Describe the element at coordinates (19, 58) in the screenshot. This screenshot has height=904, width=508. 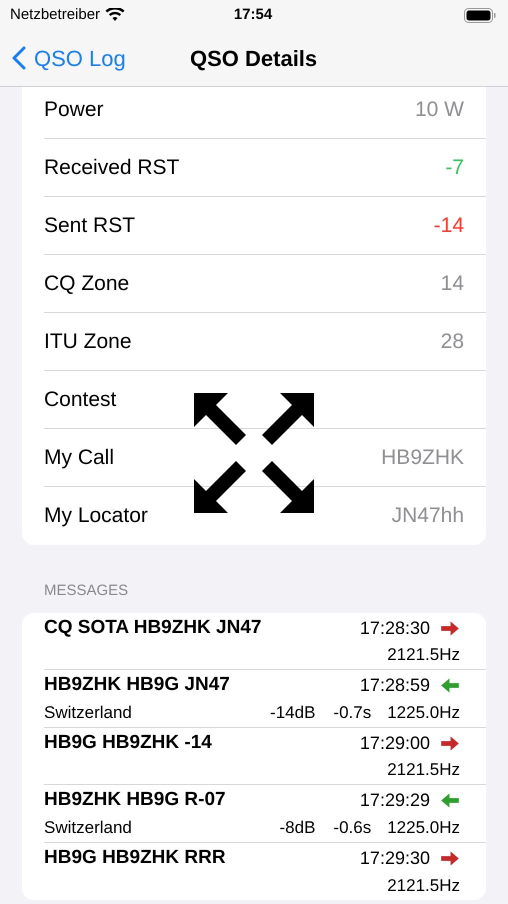
I see `chevron-left-icon` at that location.